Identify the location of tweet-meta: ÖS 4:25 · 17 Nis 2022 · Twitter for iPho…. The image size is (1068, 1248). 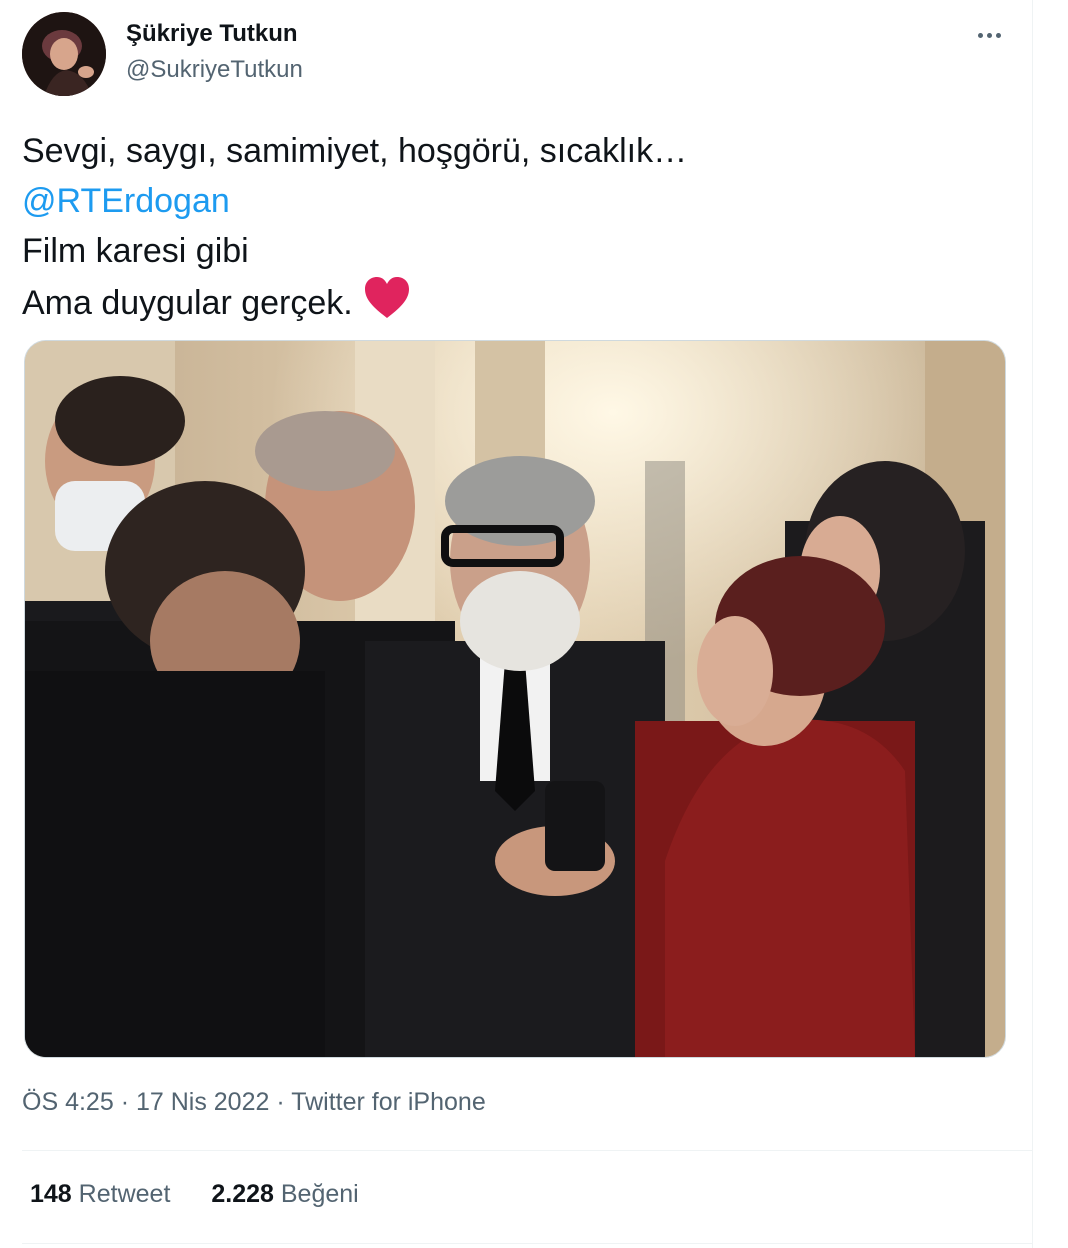
(254, 1102).